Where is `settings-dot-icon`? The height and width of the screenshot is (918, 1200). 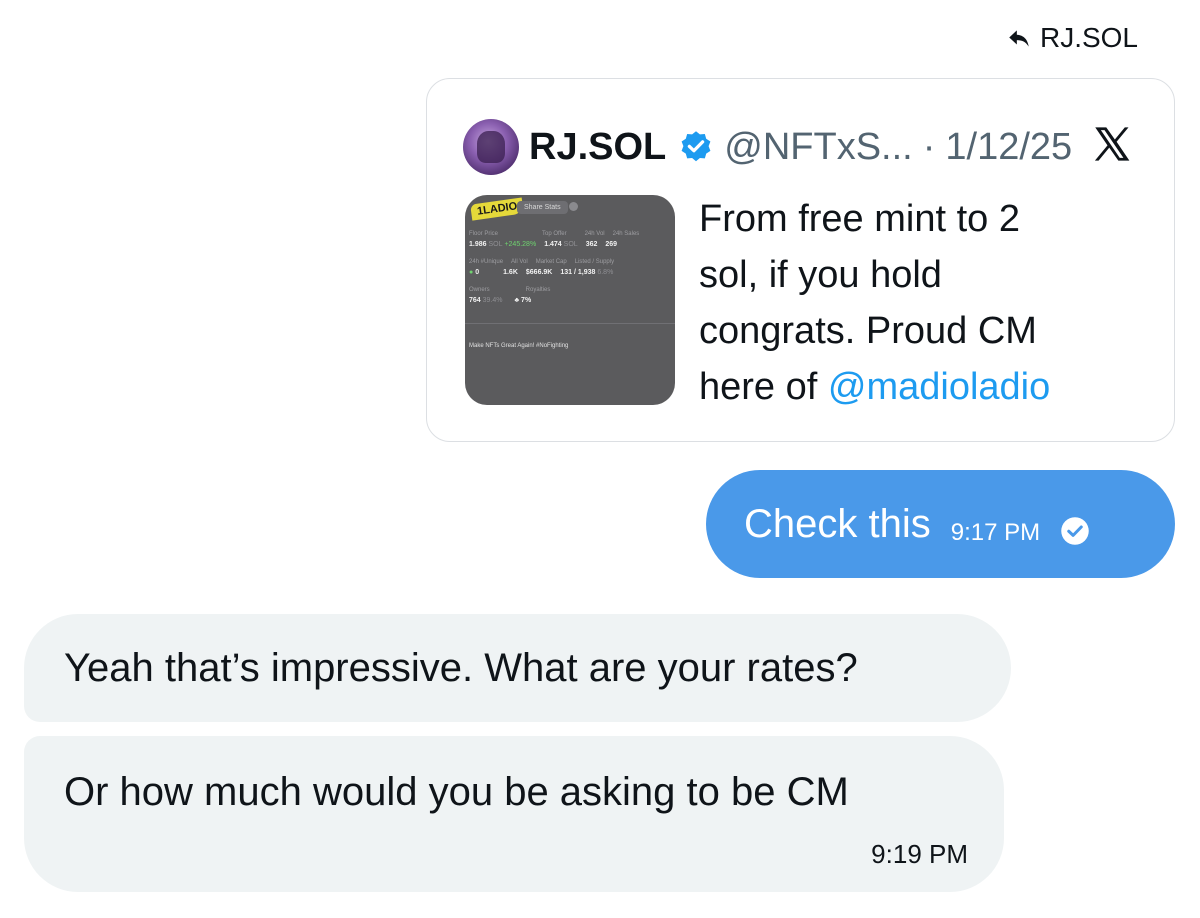
settings-dot-icon is located at coordinates (573, 206).